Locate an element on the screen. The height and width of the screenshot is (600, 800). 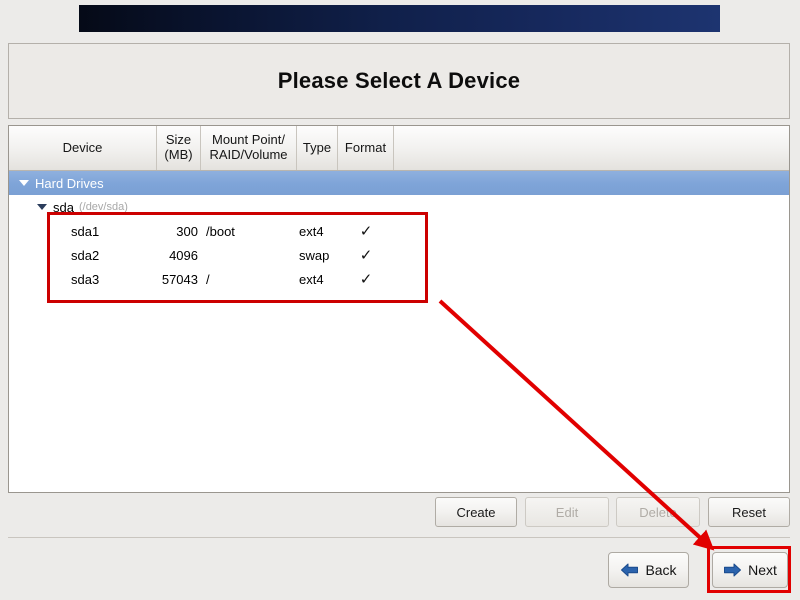
column-header-mountpoint-line2: RAID/Volume is located at coordinates (248, 154).